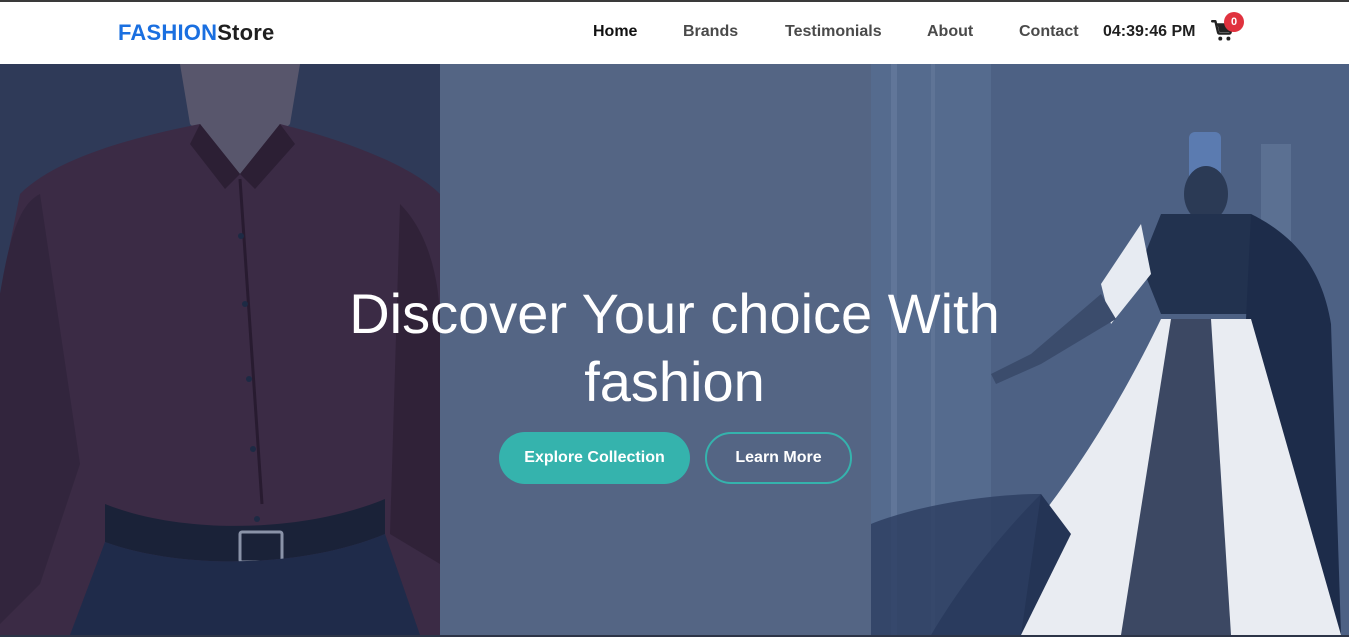 The width and height of the screenshot is (1349, 637). Describe the element at coordinates (710, 32) in the screenshot. I see `nav-link-brands: Brands` at that location.